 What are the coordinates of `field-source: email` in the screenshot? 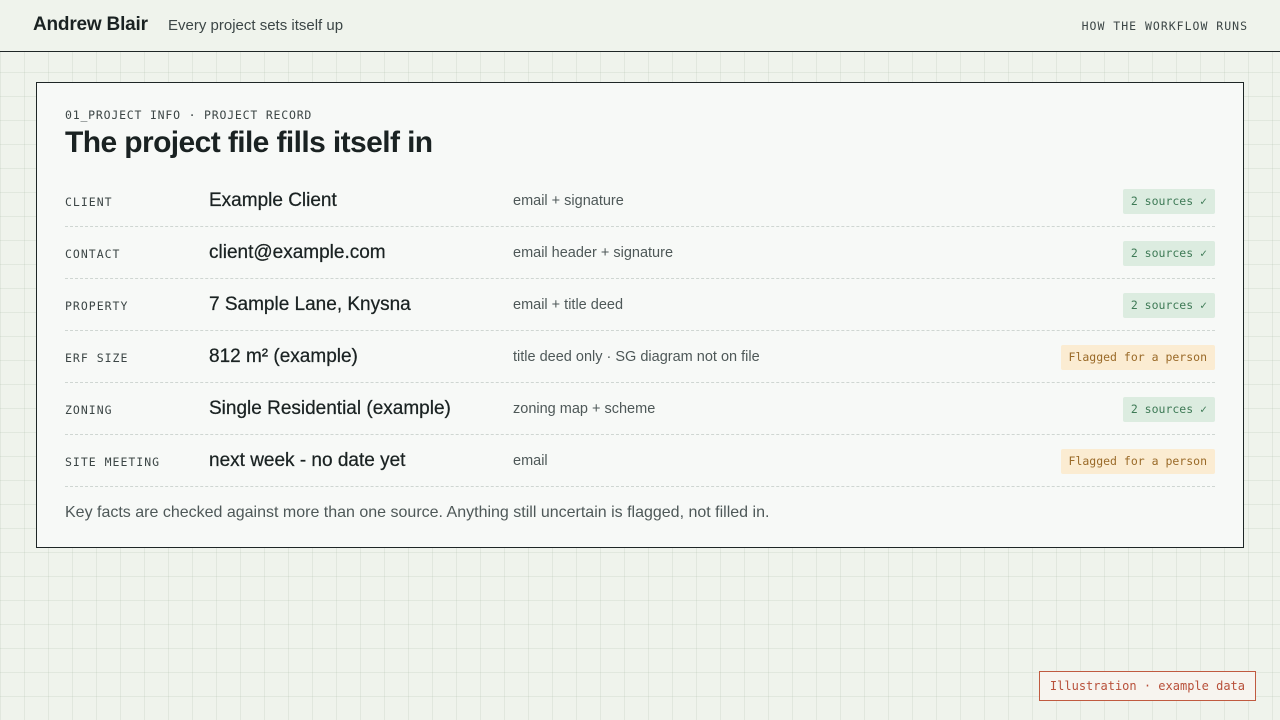 It's located at (530, 461).